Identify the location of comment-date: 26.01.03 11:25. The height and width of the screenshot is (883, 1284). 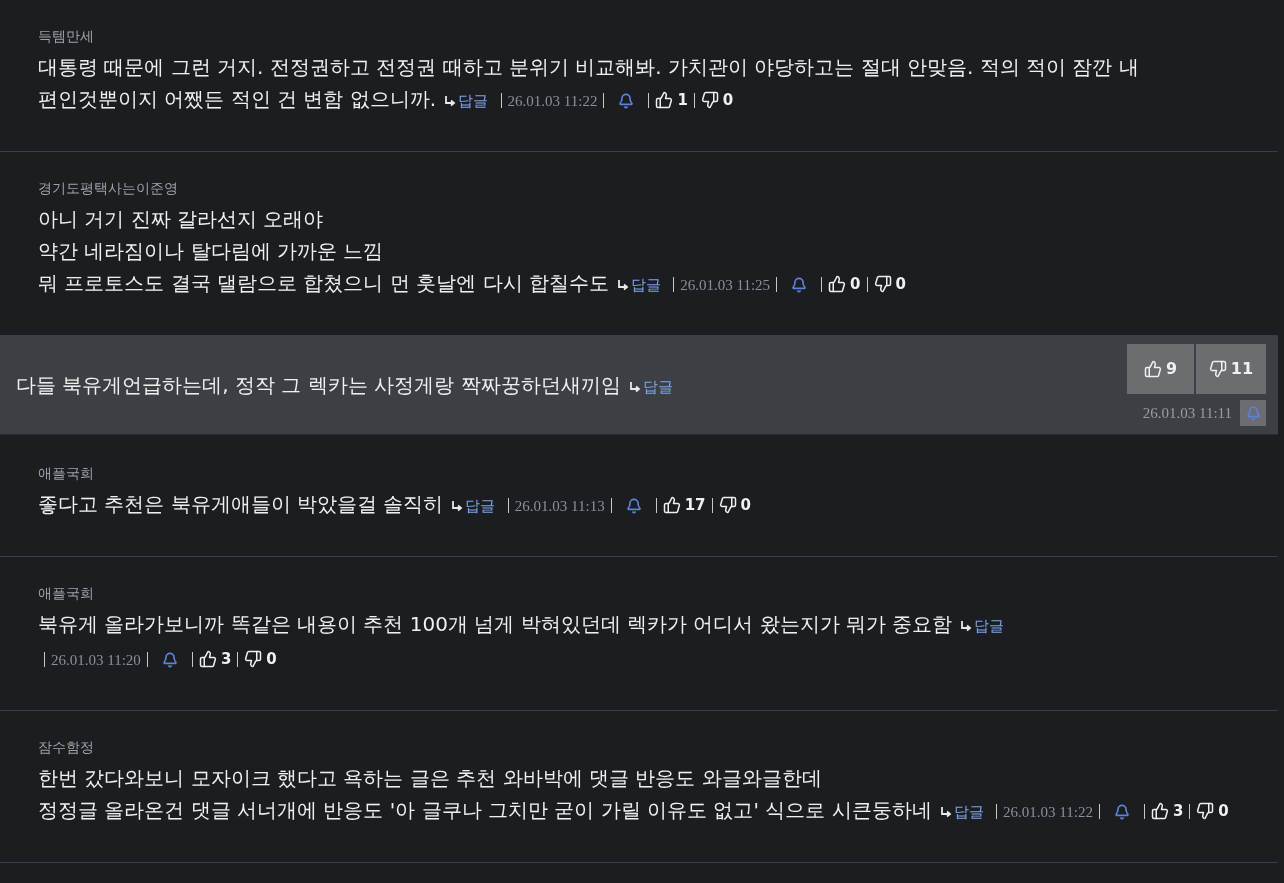
(725, 285).